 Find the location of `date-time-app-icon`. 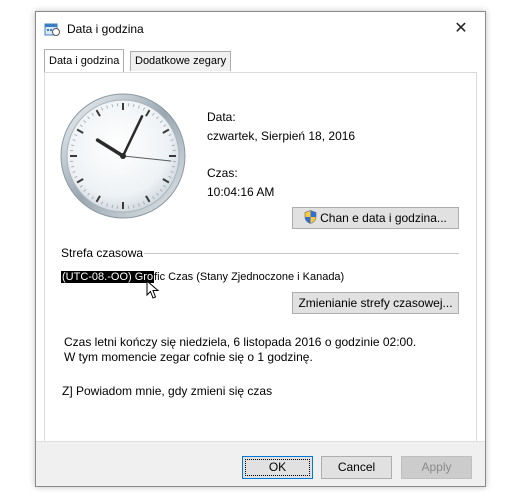

date-time-app-icon is located at coordinates (52, 29).